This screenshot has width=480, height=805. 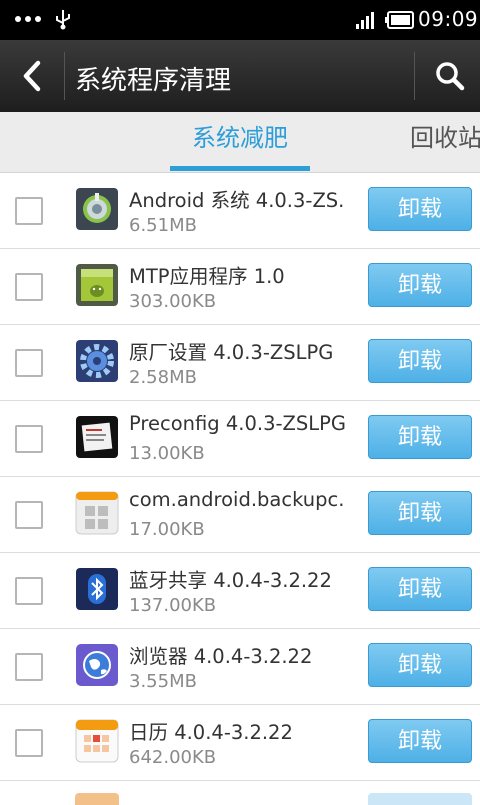 What do you see at coordinates (240, 793) in the screenshot?
I see `list-item-partial` at bounding box center [240, 793].